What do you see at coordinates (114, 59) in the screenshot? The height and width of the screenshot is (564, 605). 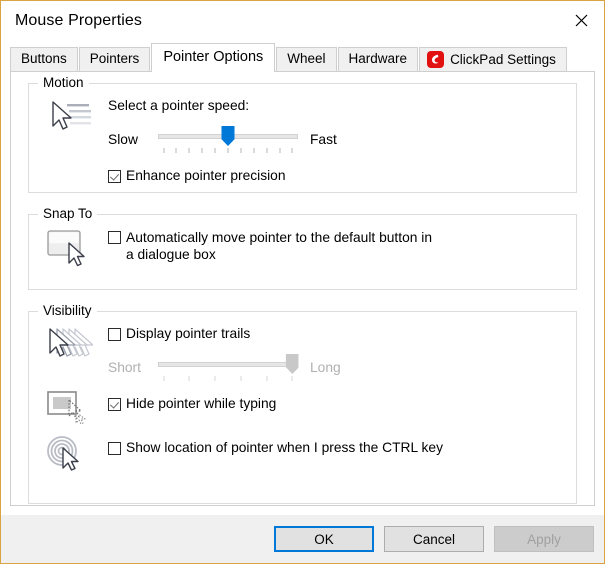 I see `tab-pointers: Pointers` at bounding box center [114, 59].